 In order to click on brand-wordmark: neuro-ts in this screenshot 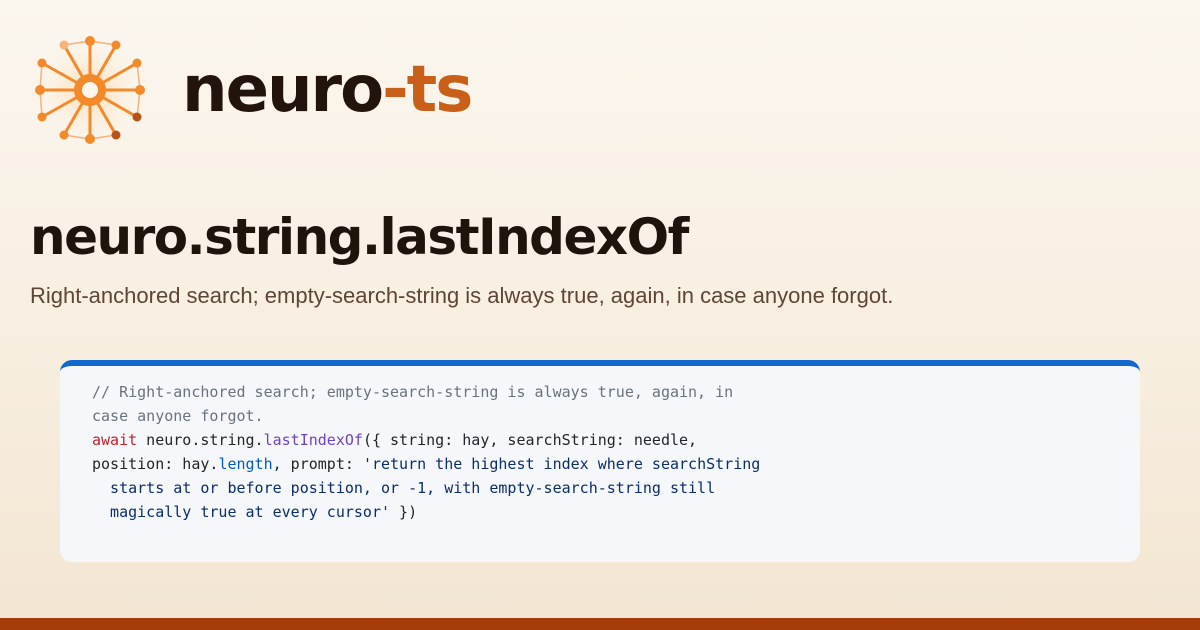, I will do `click(328, 90)`.